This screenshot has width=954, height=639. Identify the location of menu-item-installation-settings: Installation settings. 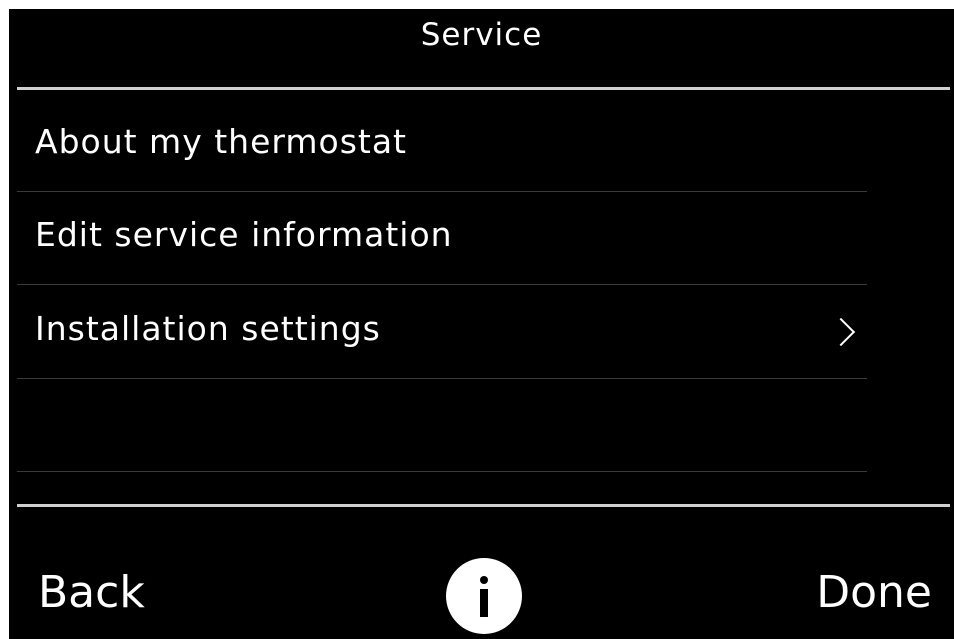
(442, 332).